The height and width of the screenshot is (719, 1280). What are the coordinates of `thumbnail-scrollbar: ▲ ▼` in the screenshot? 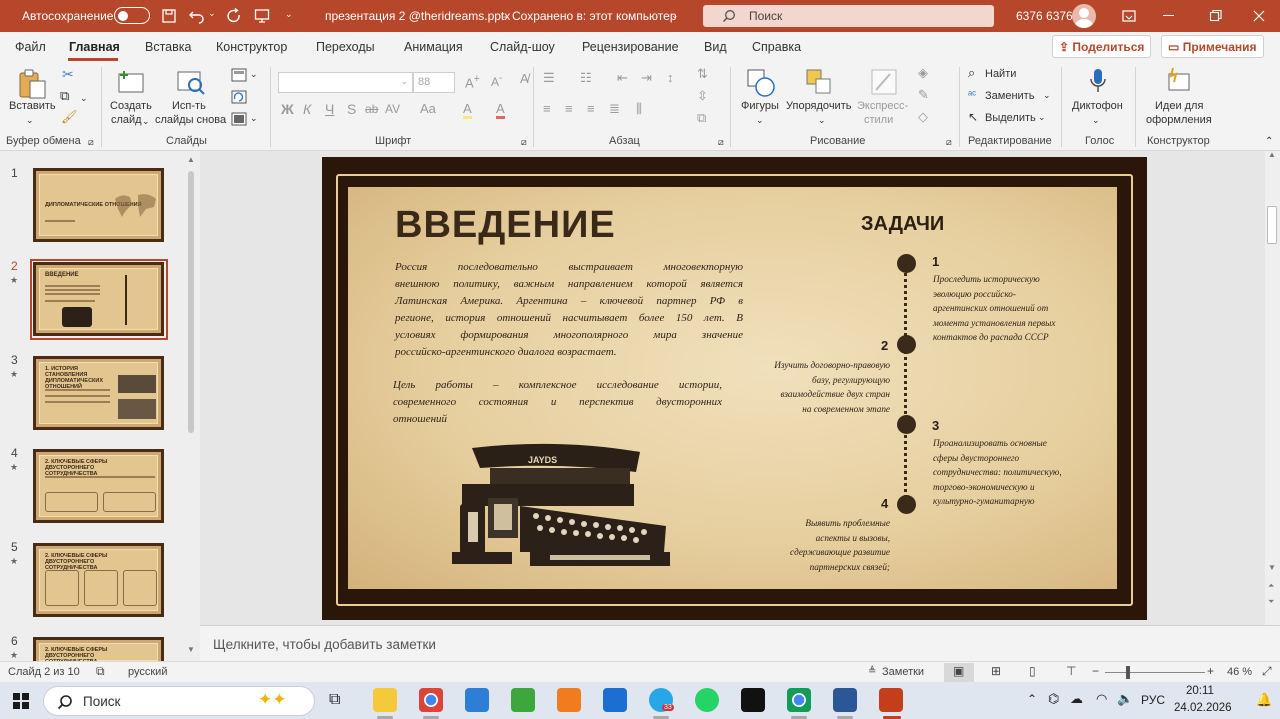 It's located at (191, 406).